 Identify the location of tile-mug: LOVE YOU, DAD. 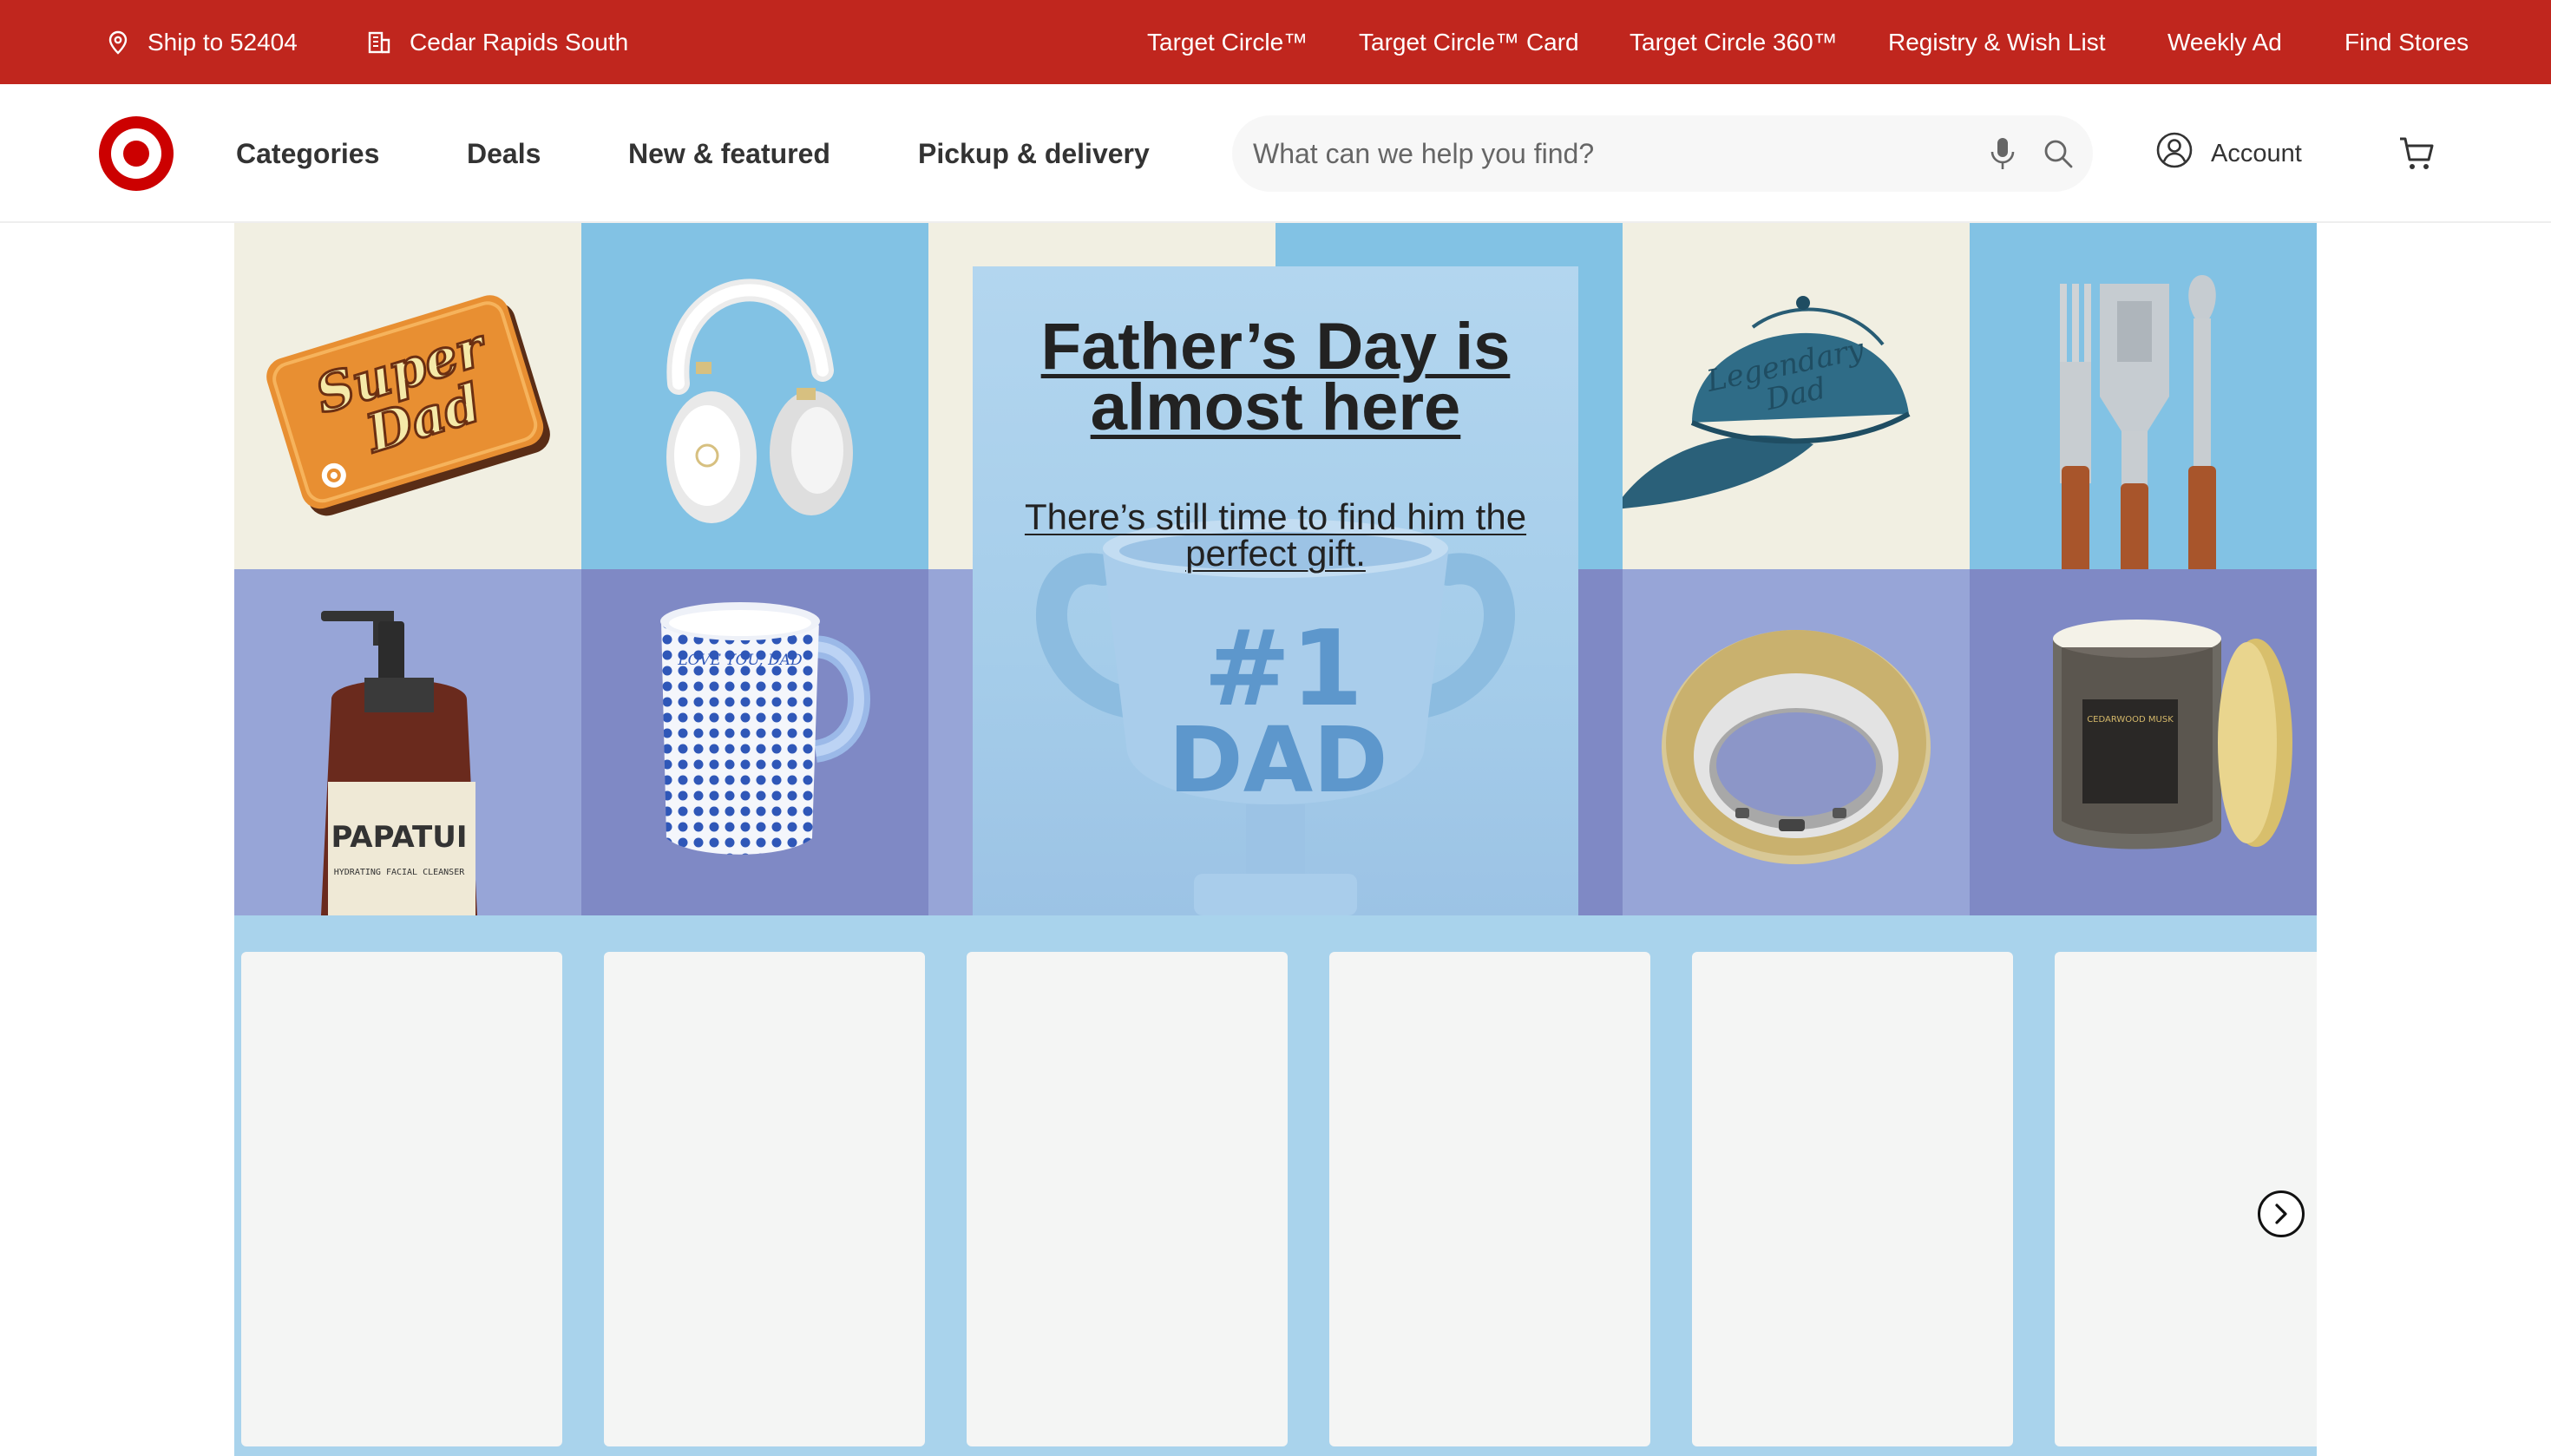
(755, 742).